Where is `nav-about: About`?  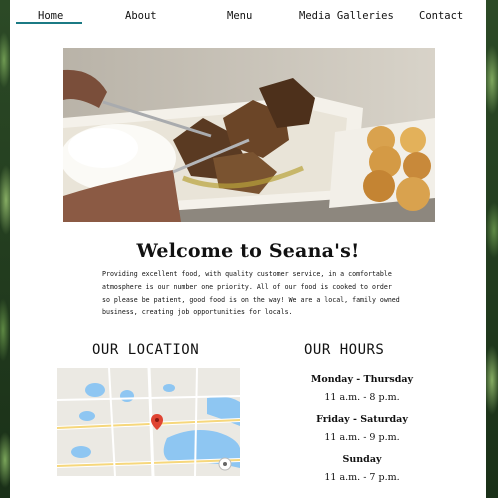
nav-about: About is located at coordinates (141, 16).